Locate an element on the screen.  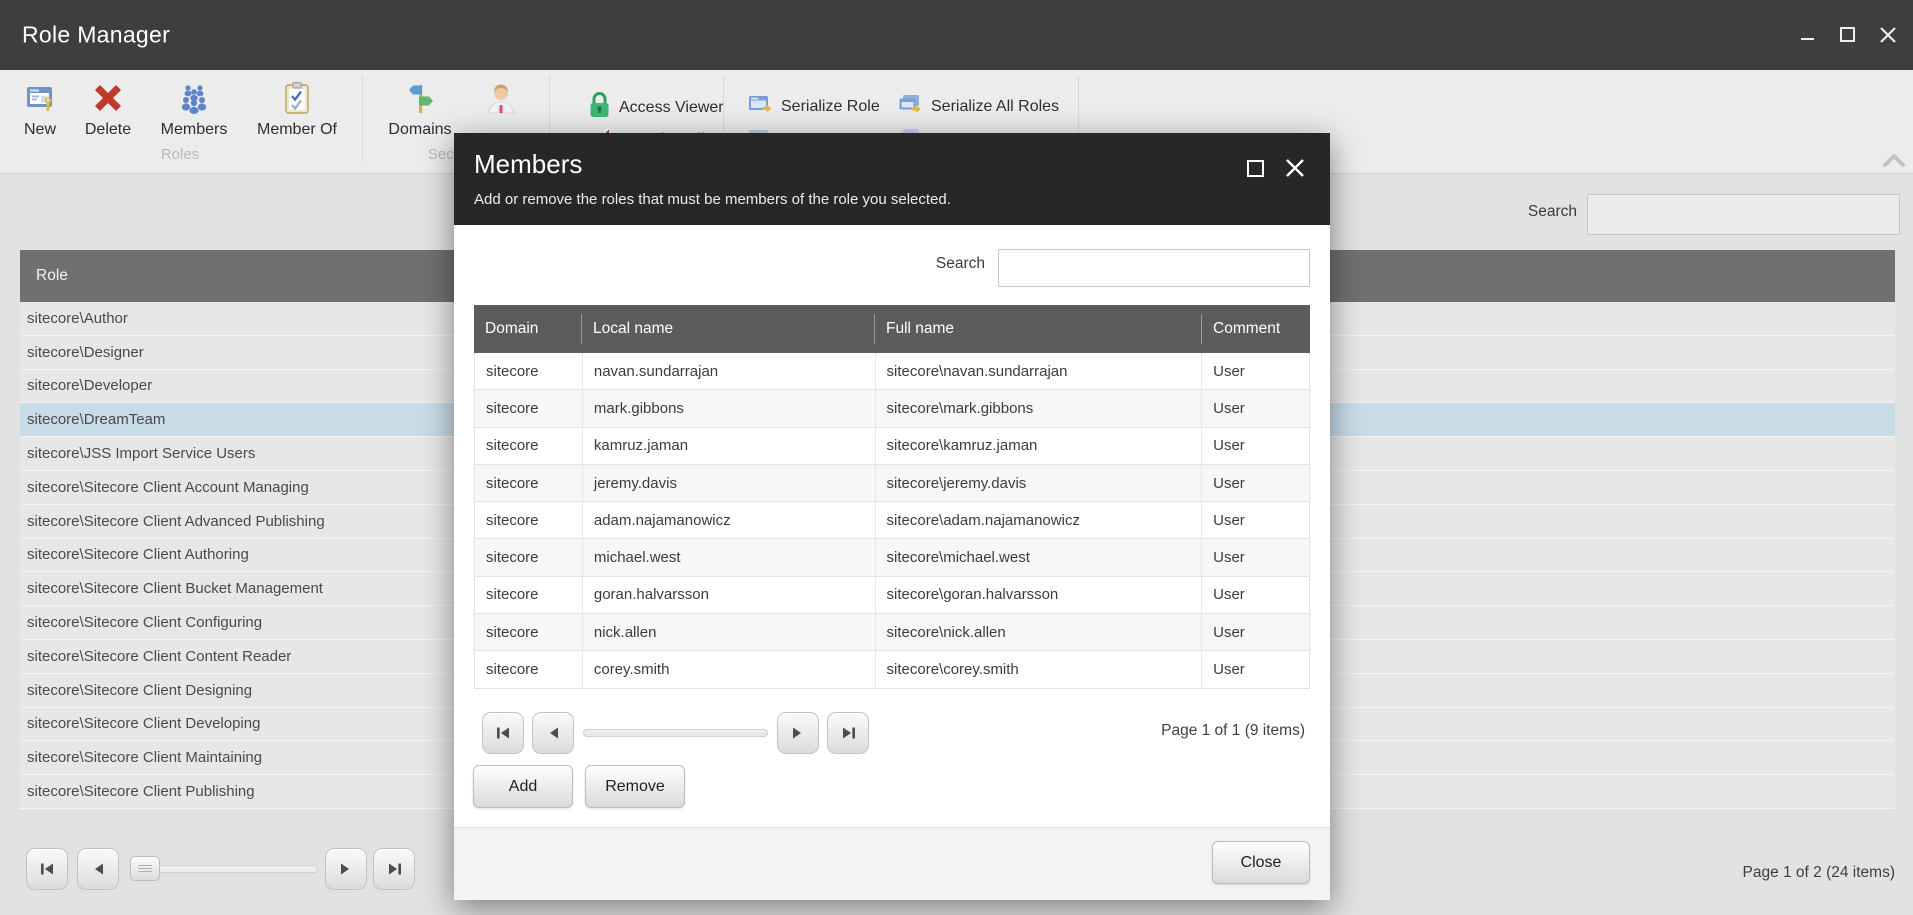
users-button is located at coordinates (501, 98).